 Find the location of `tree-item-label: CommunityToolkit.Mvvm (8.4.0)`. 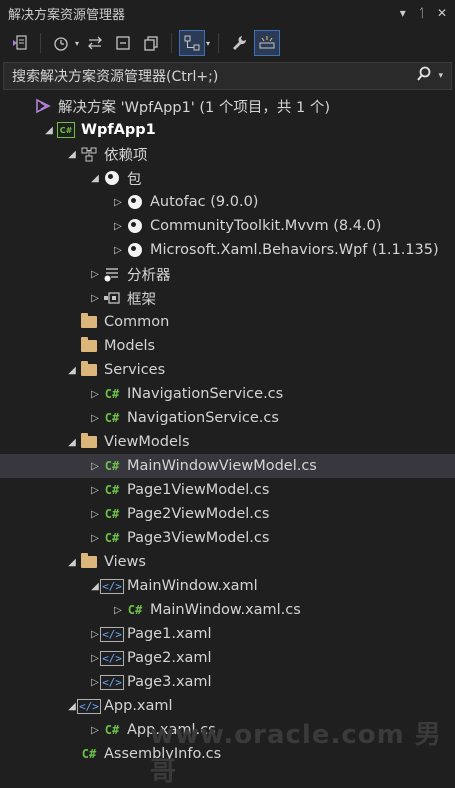

tree-item-label: CommunityToolkit.Mvvm (8.4.0) is located at coordinates (266, 226).